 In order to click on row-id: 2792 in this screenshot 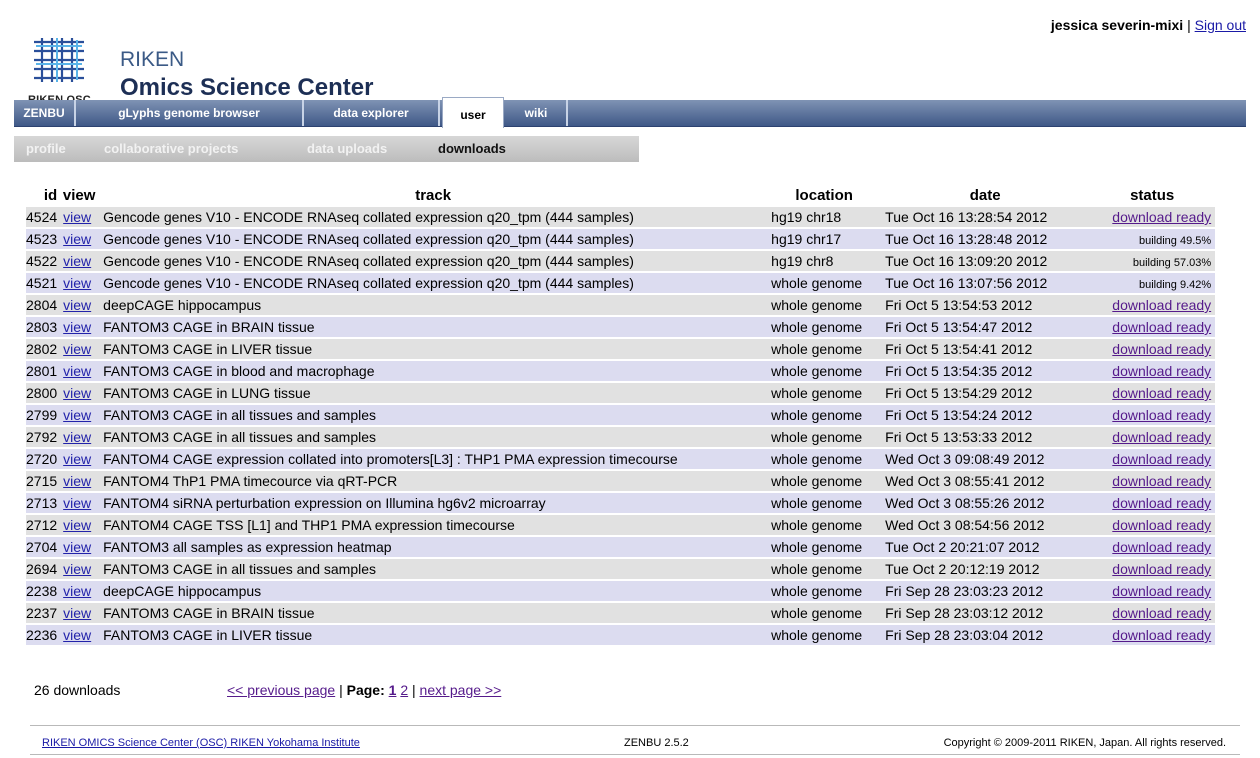, I will do `click(43, 437)`.